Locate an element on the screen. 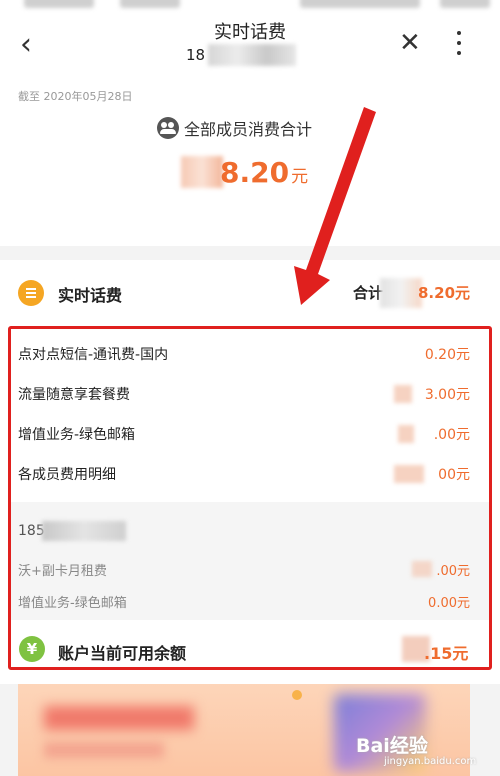  phone-number: 18 is located at coordinates (196, 55).